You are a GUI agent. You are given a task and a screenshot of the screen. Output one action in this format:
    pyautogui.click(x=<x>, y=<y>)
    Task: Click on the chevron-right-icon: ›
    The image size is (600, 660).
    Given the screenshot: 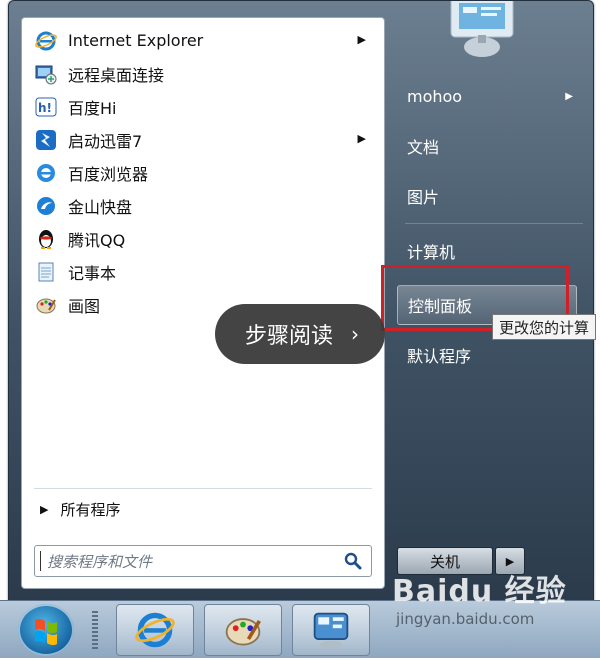 What is the action you would take?
    pyautogui.click(x=355, y=334)
    